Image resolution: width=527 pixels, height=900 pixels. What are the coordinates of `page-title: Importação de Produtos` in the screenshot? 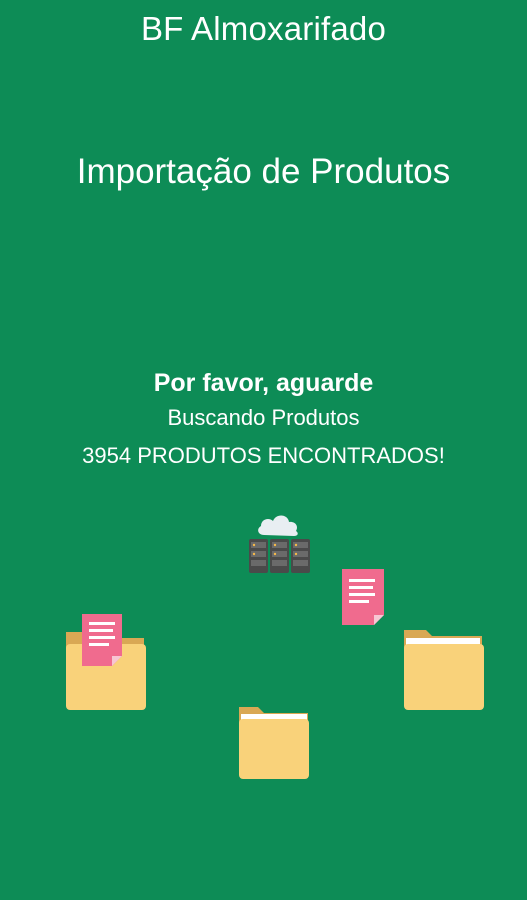 It's located at (263, 171).